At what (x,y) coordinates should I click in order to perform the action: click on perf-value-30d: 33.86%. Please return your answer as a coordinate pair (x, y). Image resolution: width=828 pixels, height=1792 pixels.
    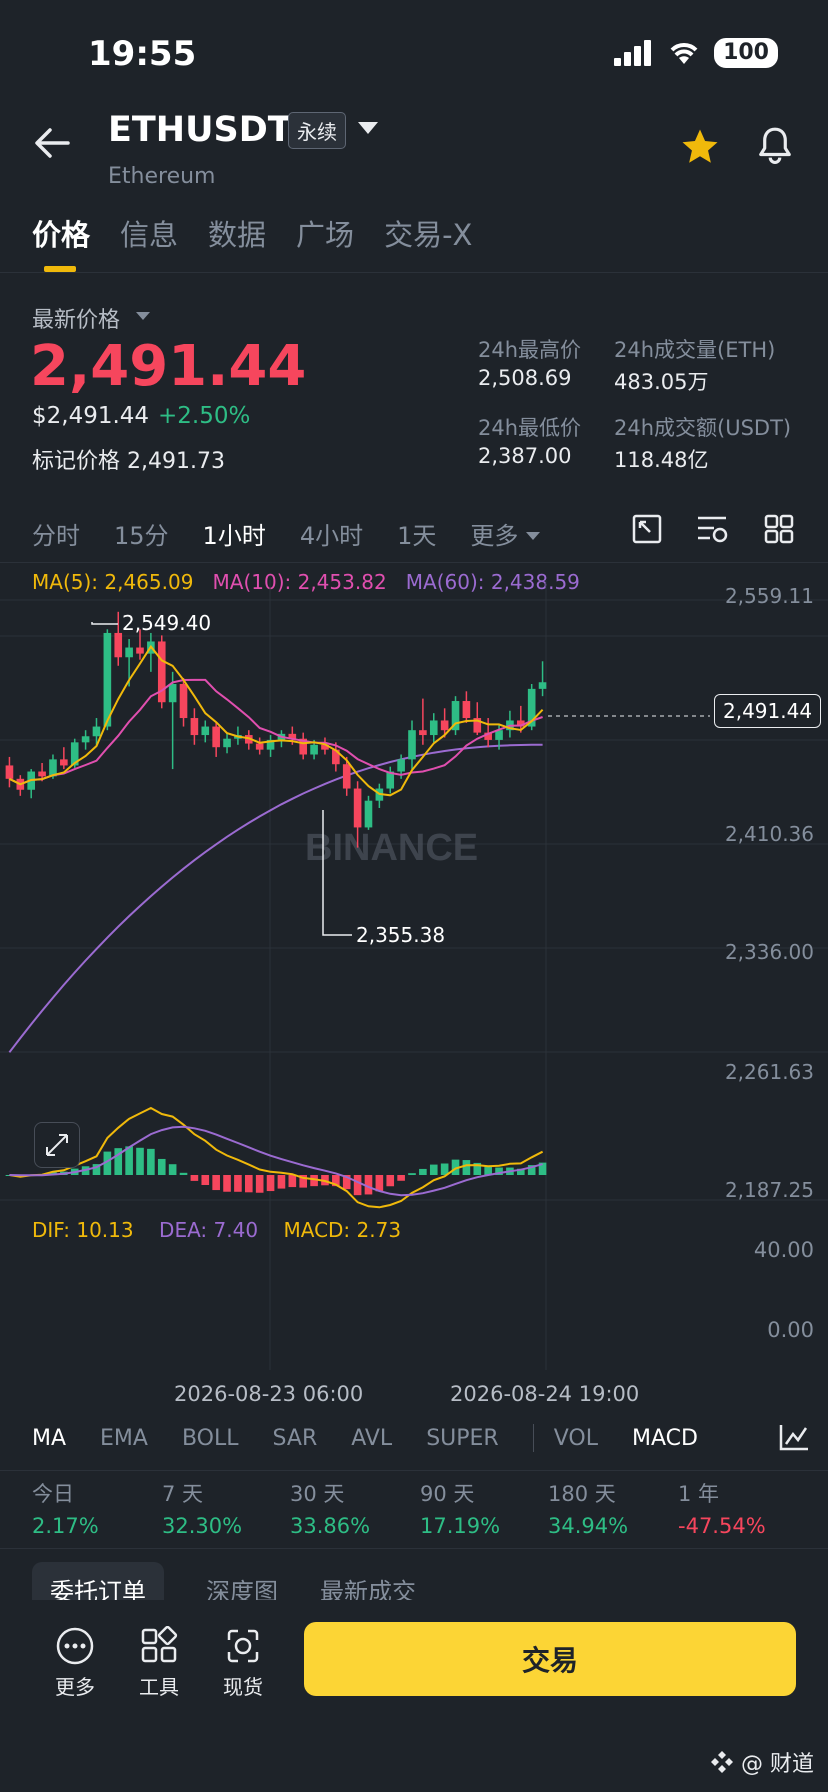
    Looking at the image, I should click on (330, 1526).